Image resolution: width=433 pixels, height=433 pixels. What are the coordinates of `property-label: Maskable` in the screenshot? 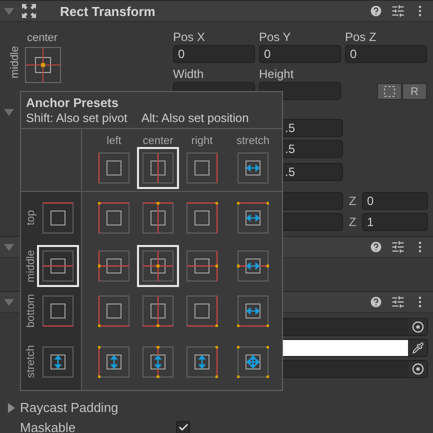 It's located at (48, 426).